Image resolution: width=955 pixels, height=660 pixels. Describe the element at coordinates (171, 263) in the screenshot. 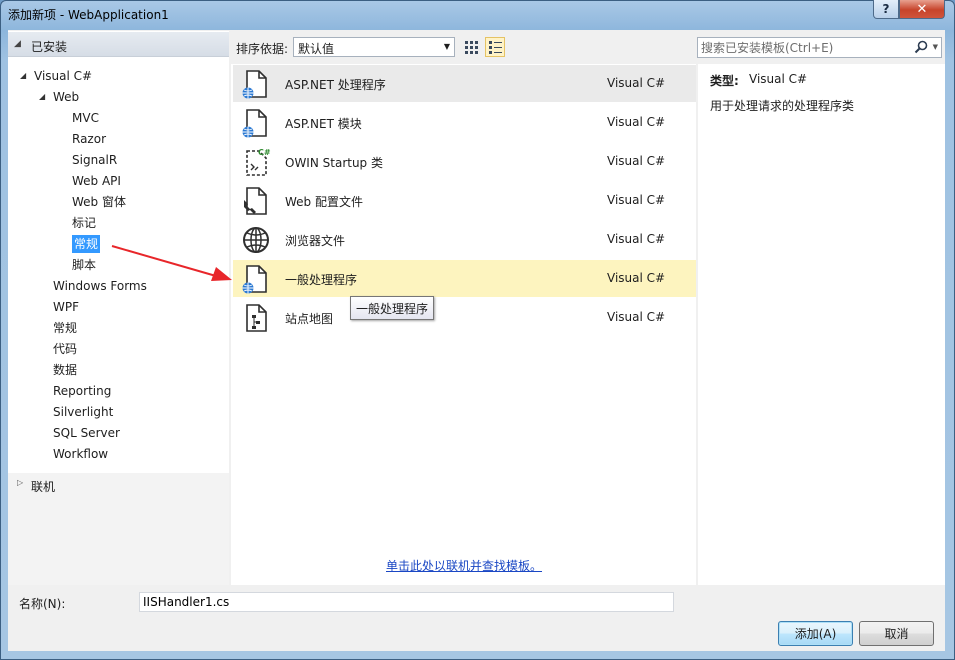

I see `annotation-arrow` at that location.